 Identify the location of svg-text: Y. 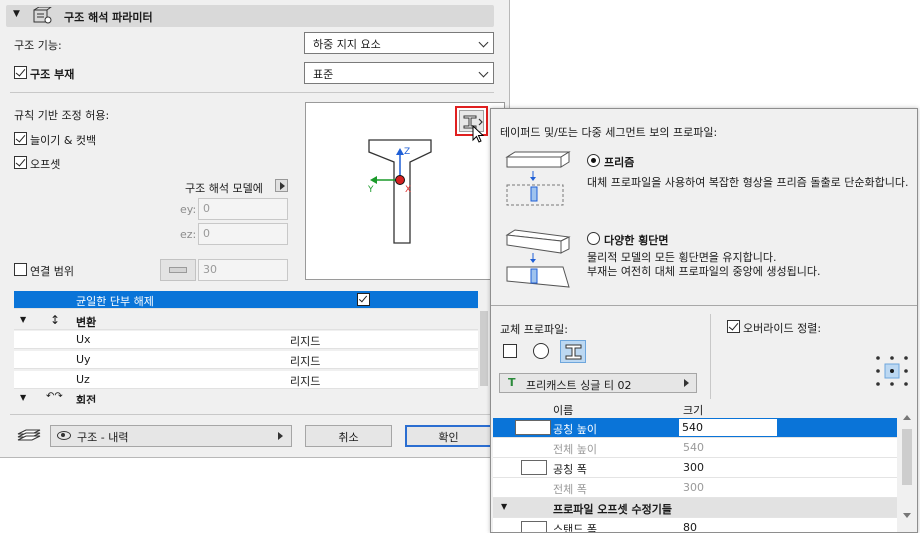
(370, 190).